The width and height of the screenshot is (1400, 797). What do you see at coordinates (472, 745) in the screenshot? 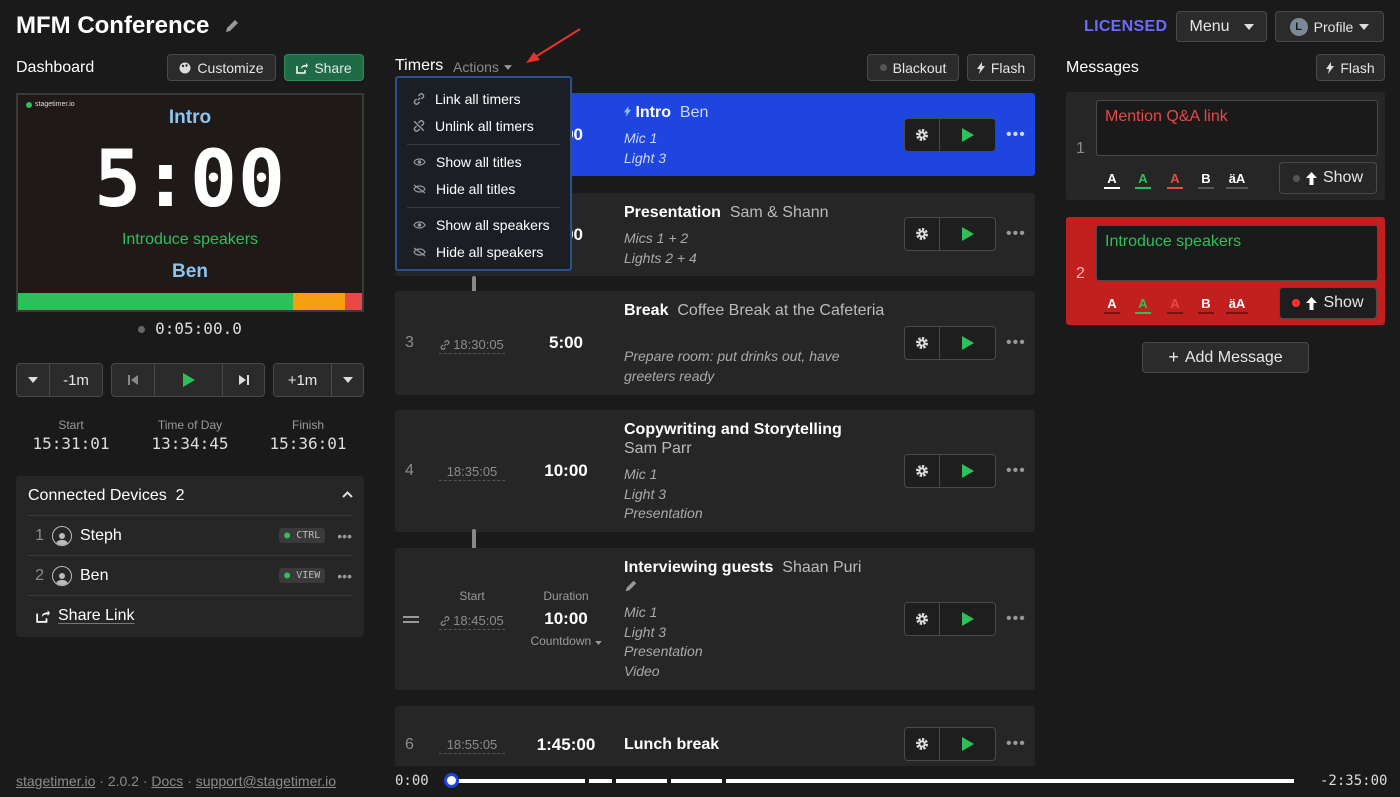
I see `timer-start-time: 18:55:05` at bounding box center [472, 745].